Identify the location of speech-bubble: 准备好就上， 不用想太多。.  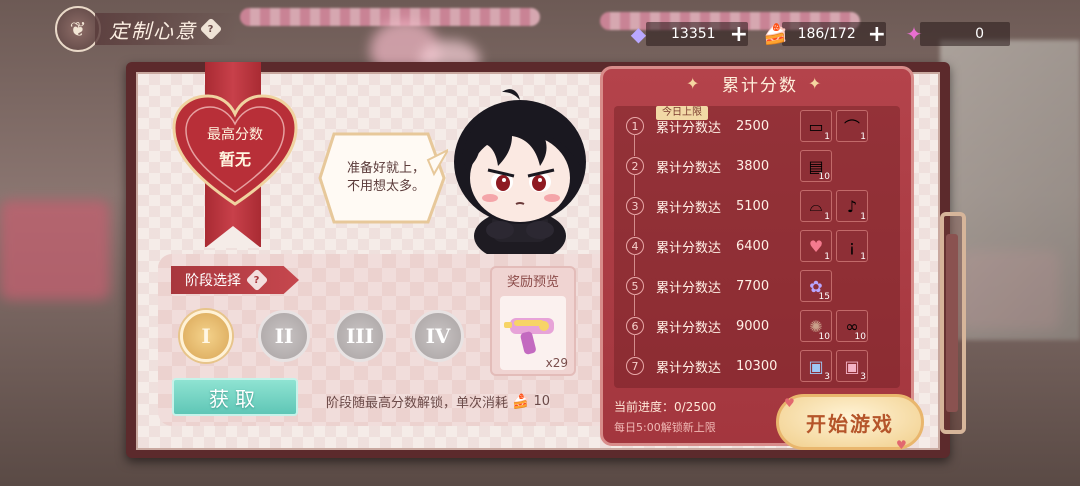
(382, 178).